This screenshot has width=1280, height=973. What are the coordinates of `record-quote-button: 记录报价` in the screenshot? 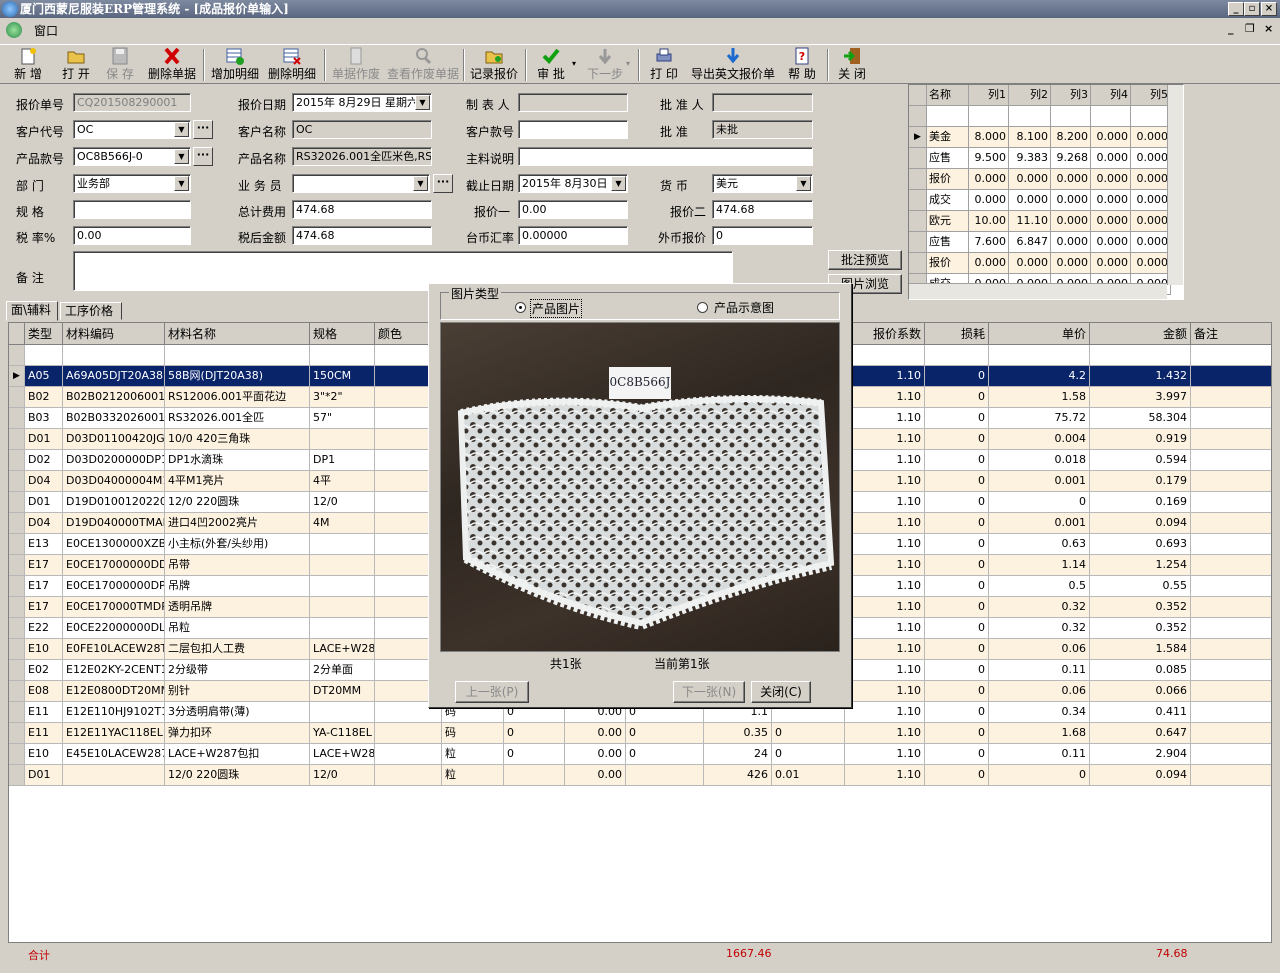 It's located at (494, 65).